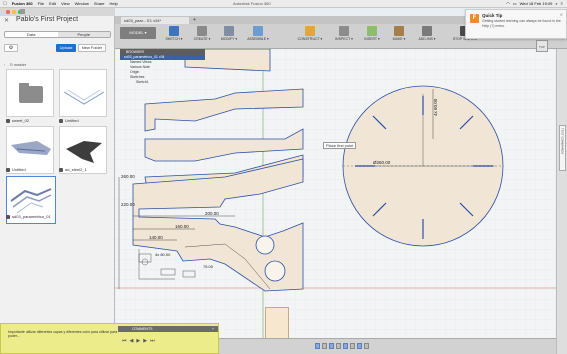 The image size is (567, 354). Describe the element at coordinates (138, 33) in the screenshot. I see `workspace-switcher: MODEL ▾` at that location.